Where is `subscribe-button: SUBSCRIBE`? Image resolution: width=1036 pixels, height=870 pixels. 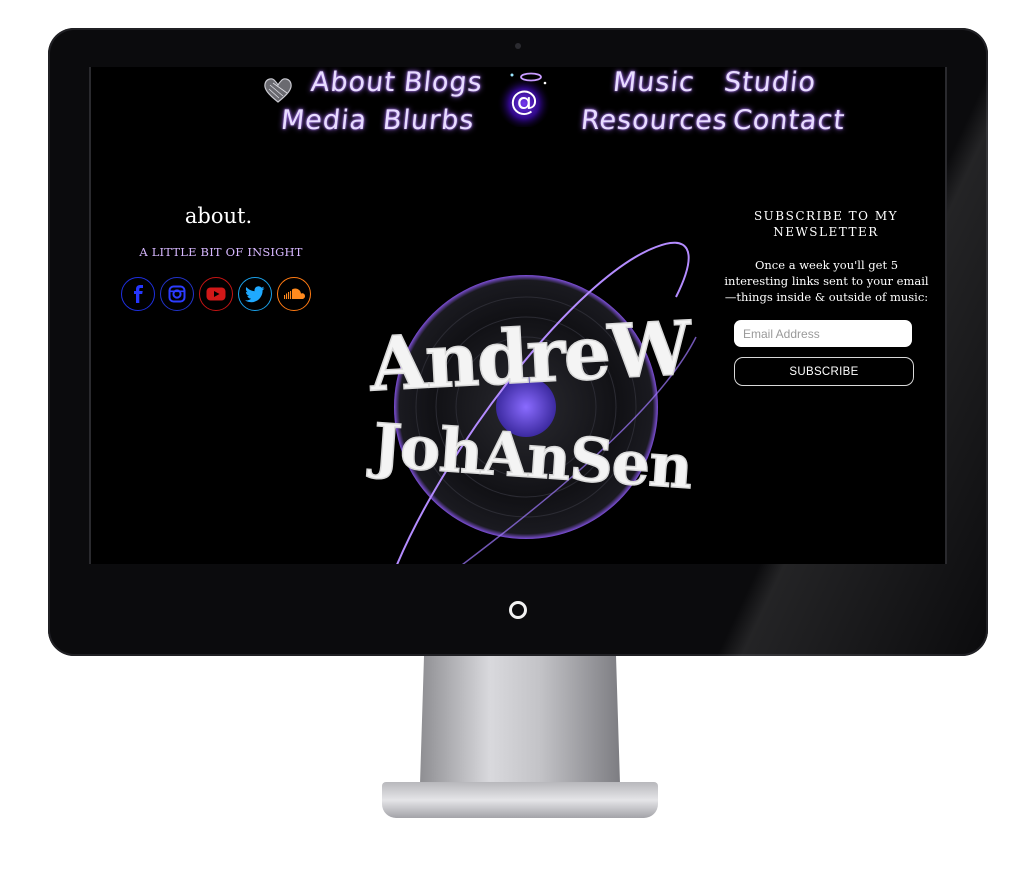
subscribe-button: SUBSCRIBE is located at coordinates (824, 371).